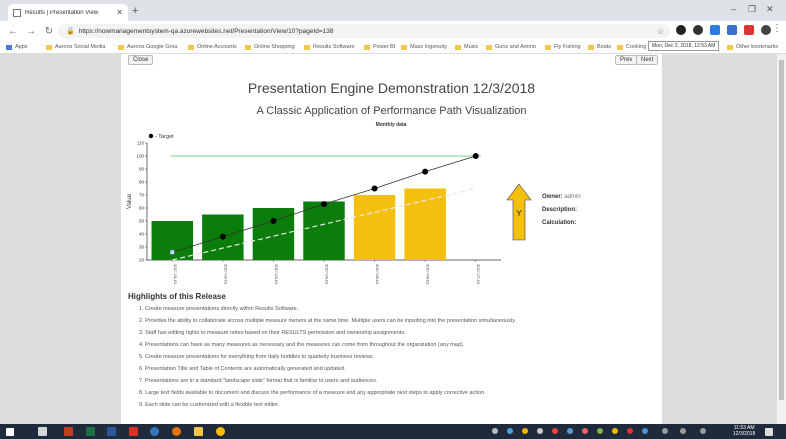 The height and width of the screenshot is (439, 786). What do you see at coordinates (560, 210) in the screenshot?
I see `description-label: Description:` at bounding box center [560, 210].